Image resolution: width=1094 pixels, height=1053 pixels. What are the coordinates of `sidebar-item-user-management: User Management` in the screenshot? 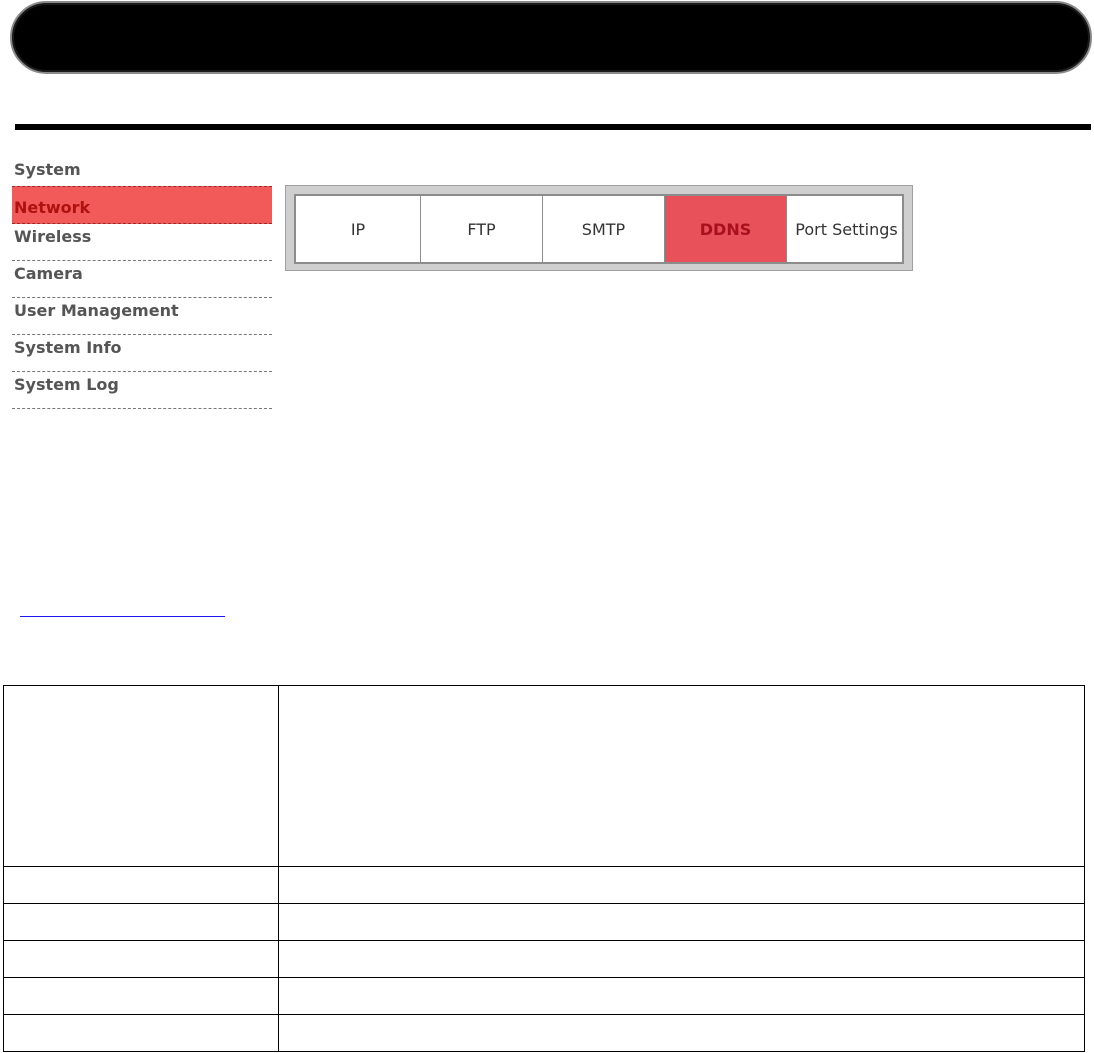 It's located at (142, 316).